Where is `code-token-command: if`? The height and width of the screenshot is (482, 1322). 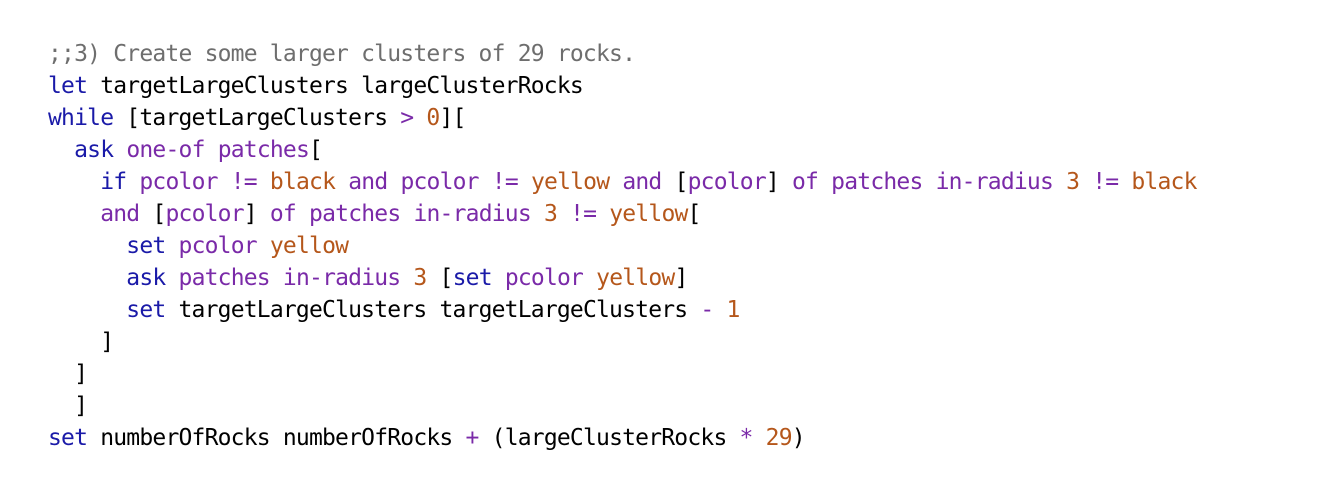 code-token-command: if is located at coordinates (113, 182).